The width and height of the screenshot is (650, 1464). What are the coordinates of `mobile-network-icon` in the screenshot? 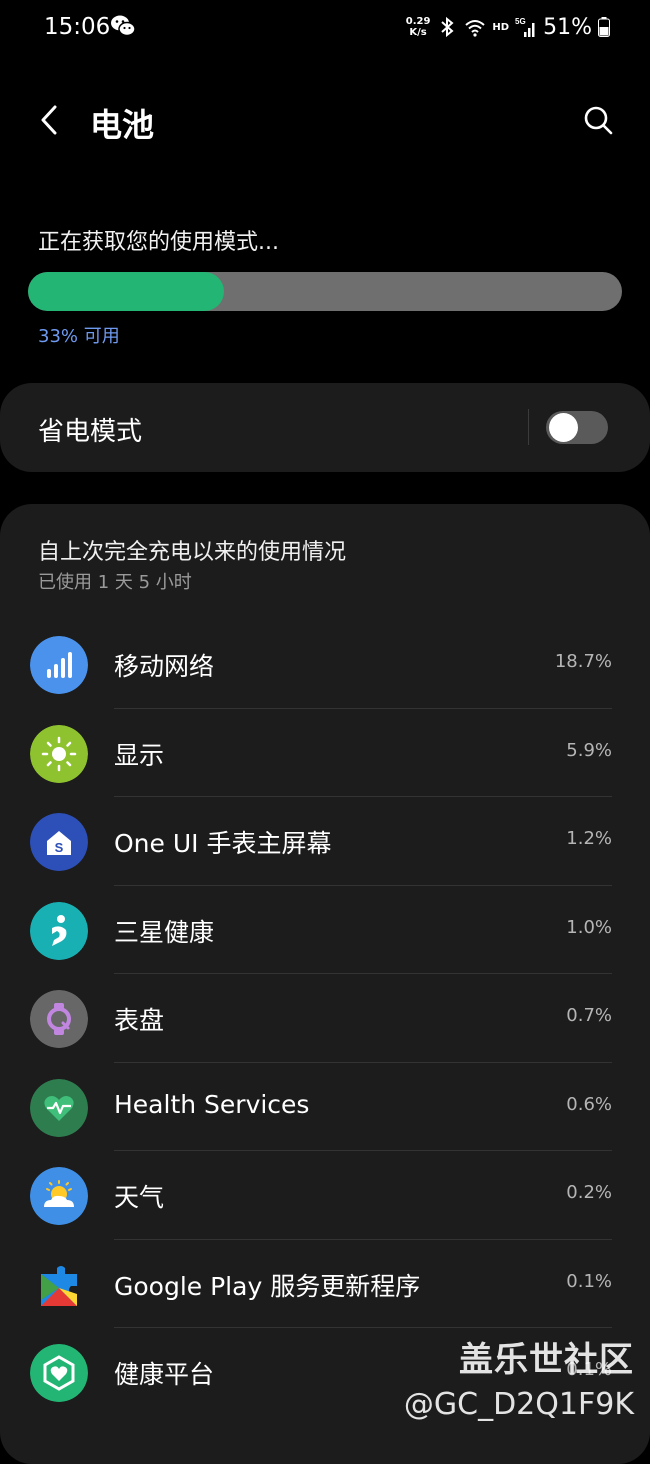 It's located at (59, 665).